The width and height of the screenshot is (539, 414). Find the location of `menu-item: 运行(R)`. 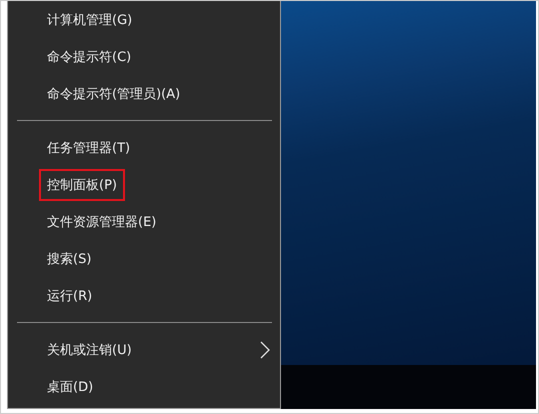

menu-item: 运行(R) is located at coordinates (69, 296).